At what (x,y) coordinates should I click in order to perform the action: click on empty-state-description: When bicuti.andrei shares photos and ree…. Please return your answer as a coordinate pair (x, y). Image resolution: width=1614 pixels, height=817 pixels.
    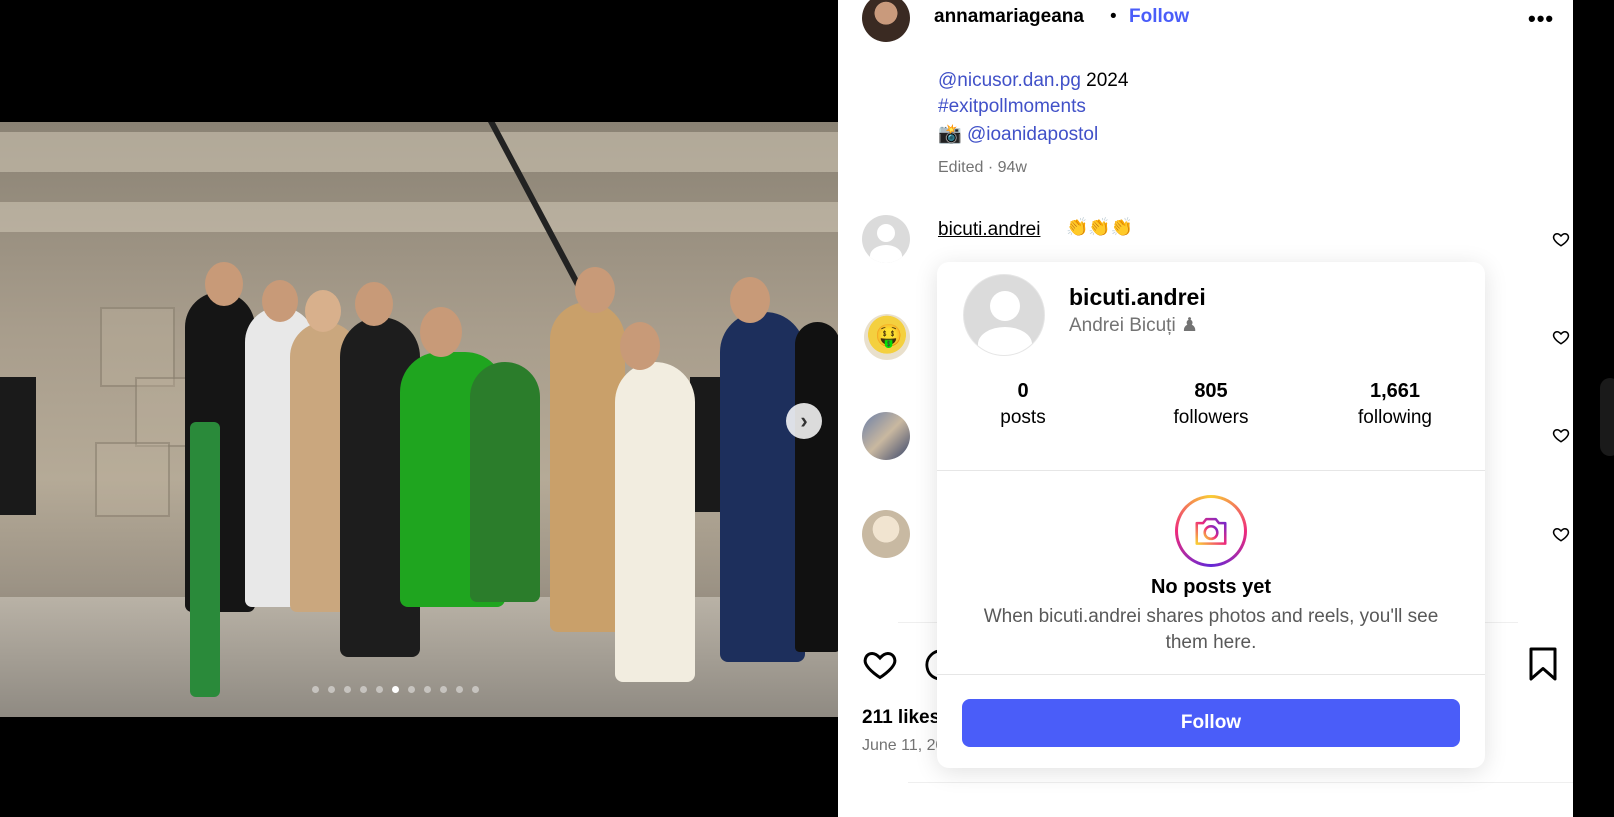
    Looking at the image, I should click on (1211, 629).